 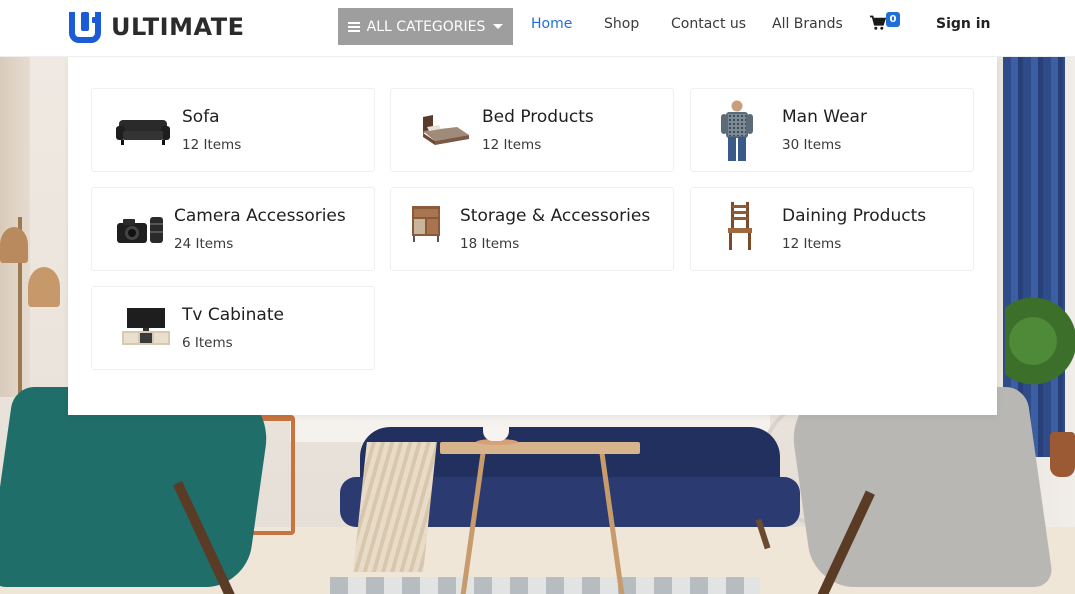 I want to click on category-card-camera-accessories: Camera Accessories 24 Items, so click(x=233, y=229).